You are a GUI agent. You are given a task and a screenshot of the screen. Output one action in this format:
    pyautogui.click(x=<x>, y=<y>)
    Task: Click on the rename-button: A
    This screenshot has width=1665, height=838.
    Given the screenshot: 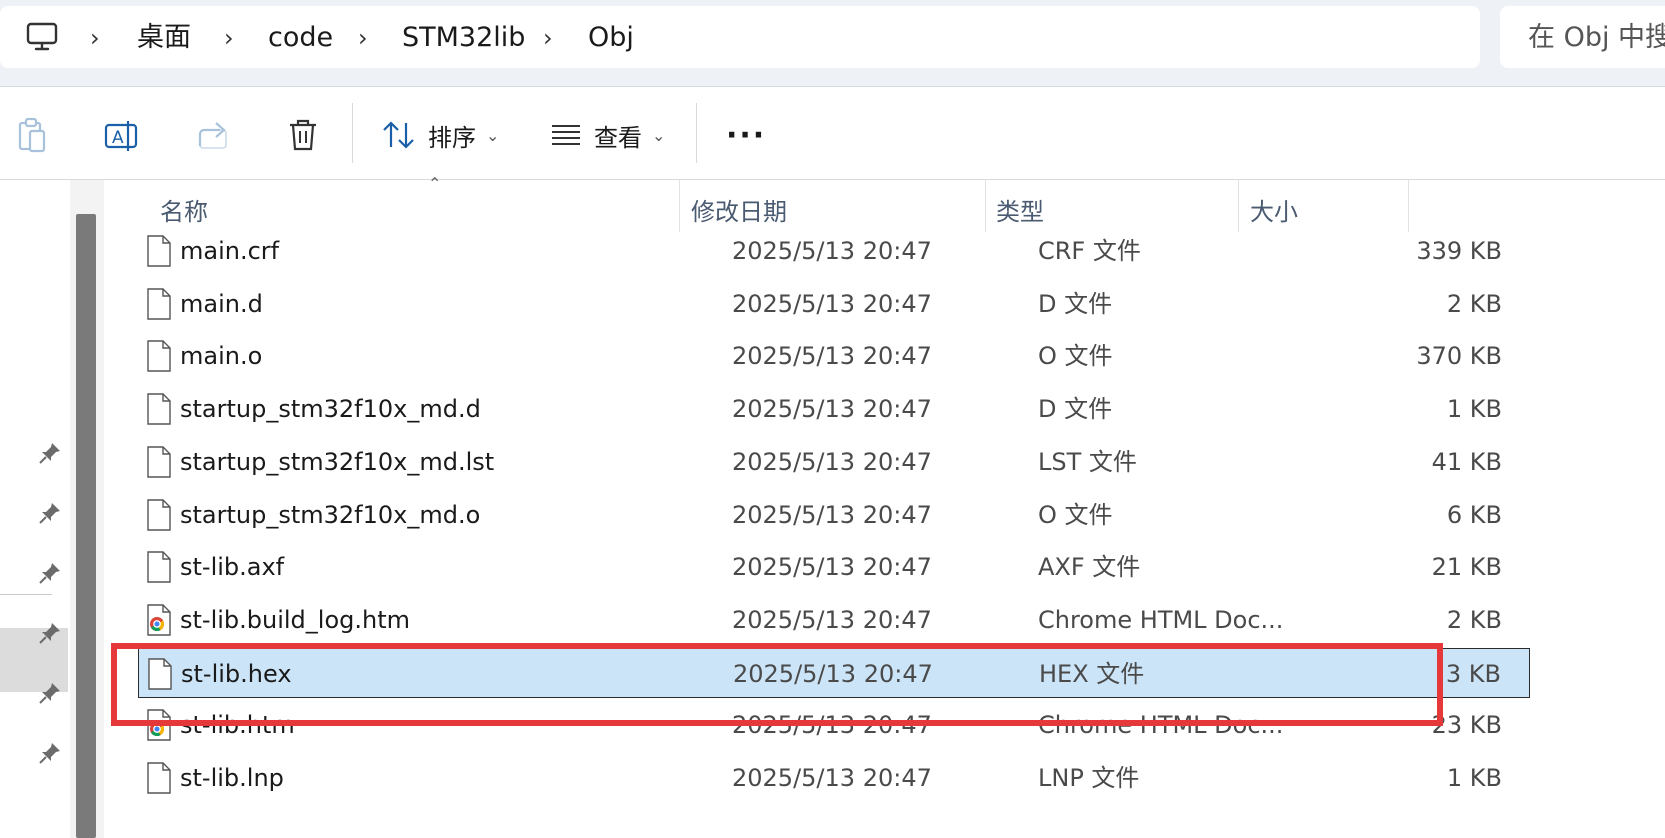 What is the action you would take?
    pyautogui.click(x=122, y=135)
    